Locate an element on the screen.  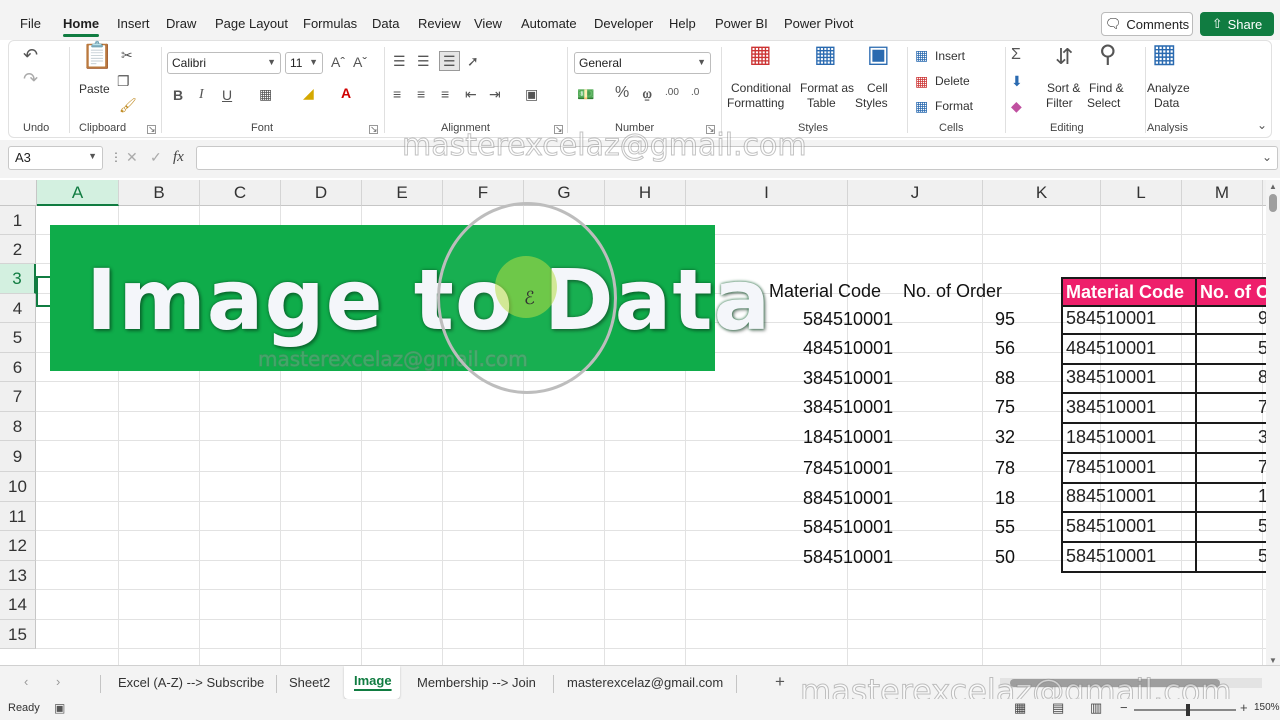
align-right-icon: ≡ is located at coordinates (445, 94).